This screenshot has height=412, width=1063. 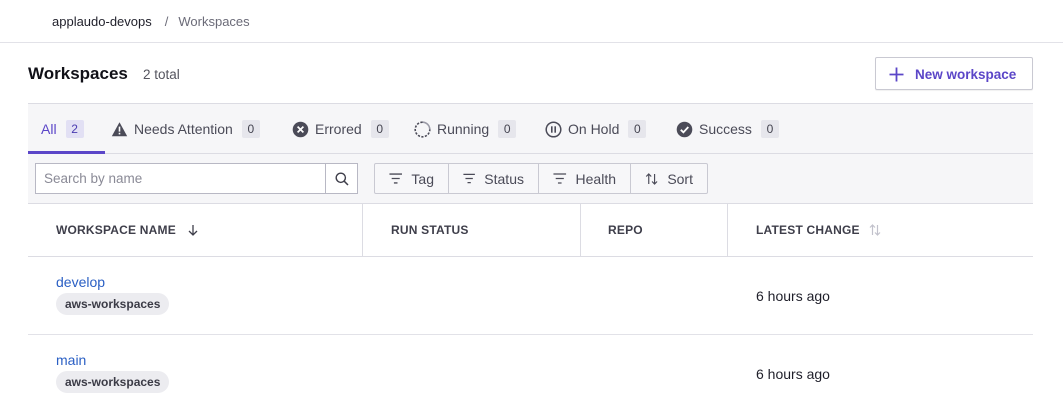 What do you see at coordinates (49, 129) in the screenshot?
I see `tab-all-label: All` at bounding box center [49, 129].